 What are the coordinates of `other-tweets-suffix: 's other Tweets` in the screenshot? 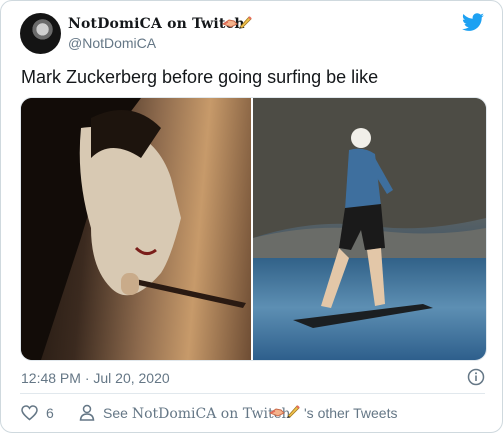 It's located at (350, 413).